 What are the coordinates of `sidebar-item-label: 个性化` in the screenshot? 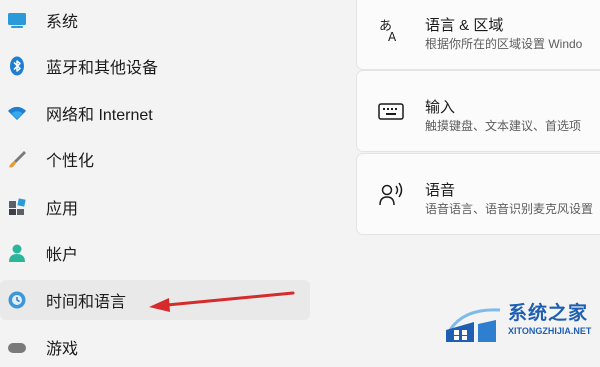 It's located at (70, 161).